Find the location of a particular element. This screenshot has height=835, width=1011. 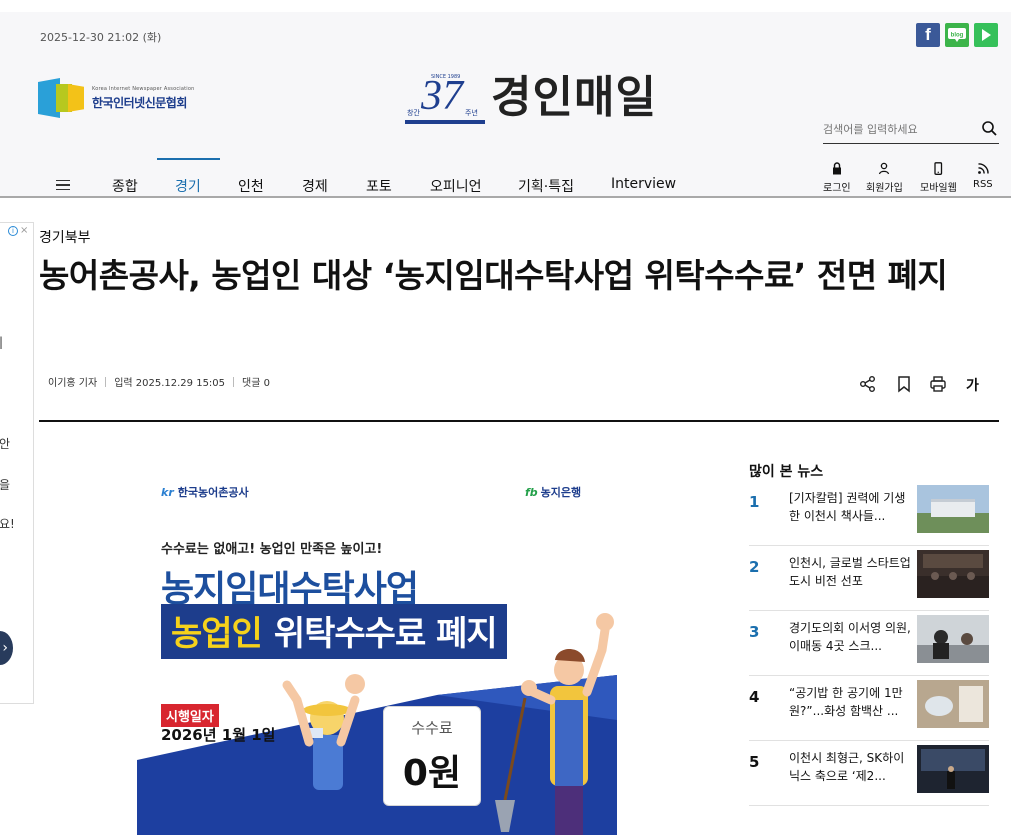

nav-item-opinion: 오피니언 is located at coordinates (456, 186).